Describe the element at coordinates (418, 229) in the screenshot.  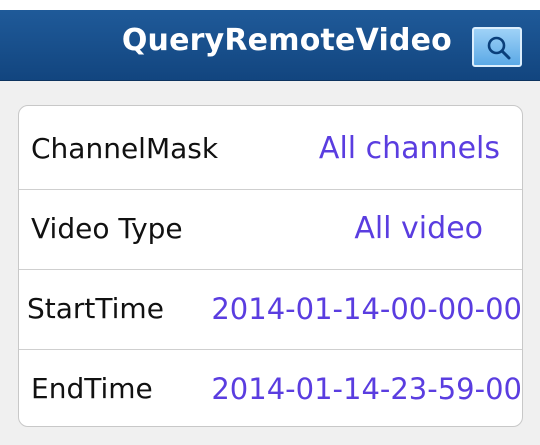
I see `video-type-value: All video` at that location.